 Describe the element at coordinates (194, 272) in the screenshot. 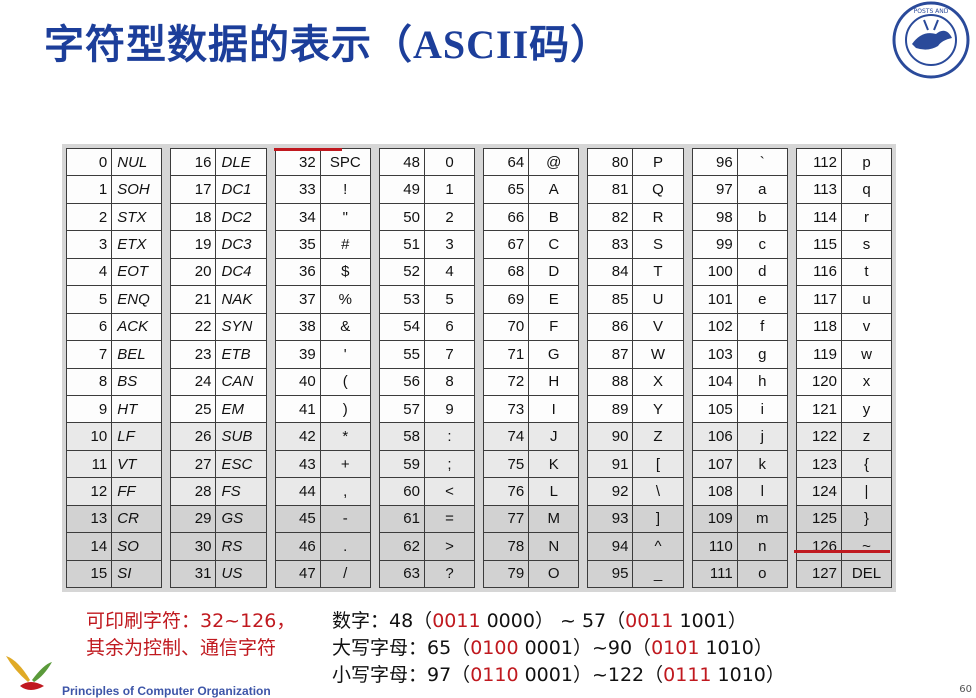

I see `ascii-code: 20` at that location.